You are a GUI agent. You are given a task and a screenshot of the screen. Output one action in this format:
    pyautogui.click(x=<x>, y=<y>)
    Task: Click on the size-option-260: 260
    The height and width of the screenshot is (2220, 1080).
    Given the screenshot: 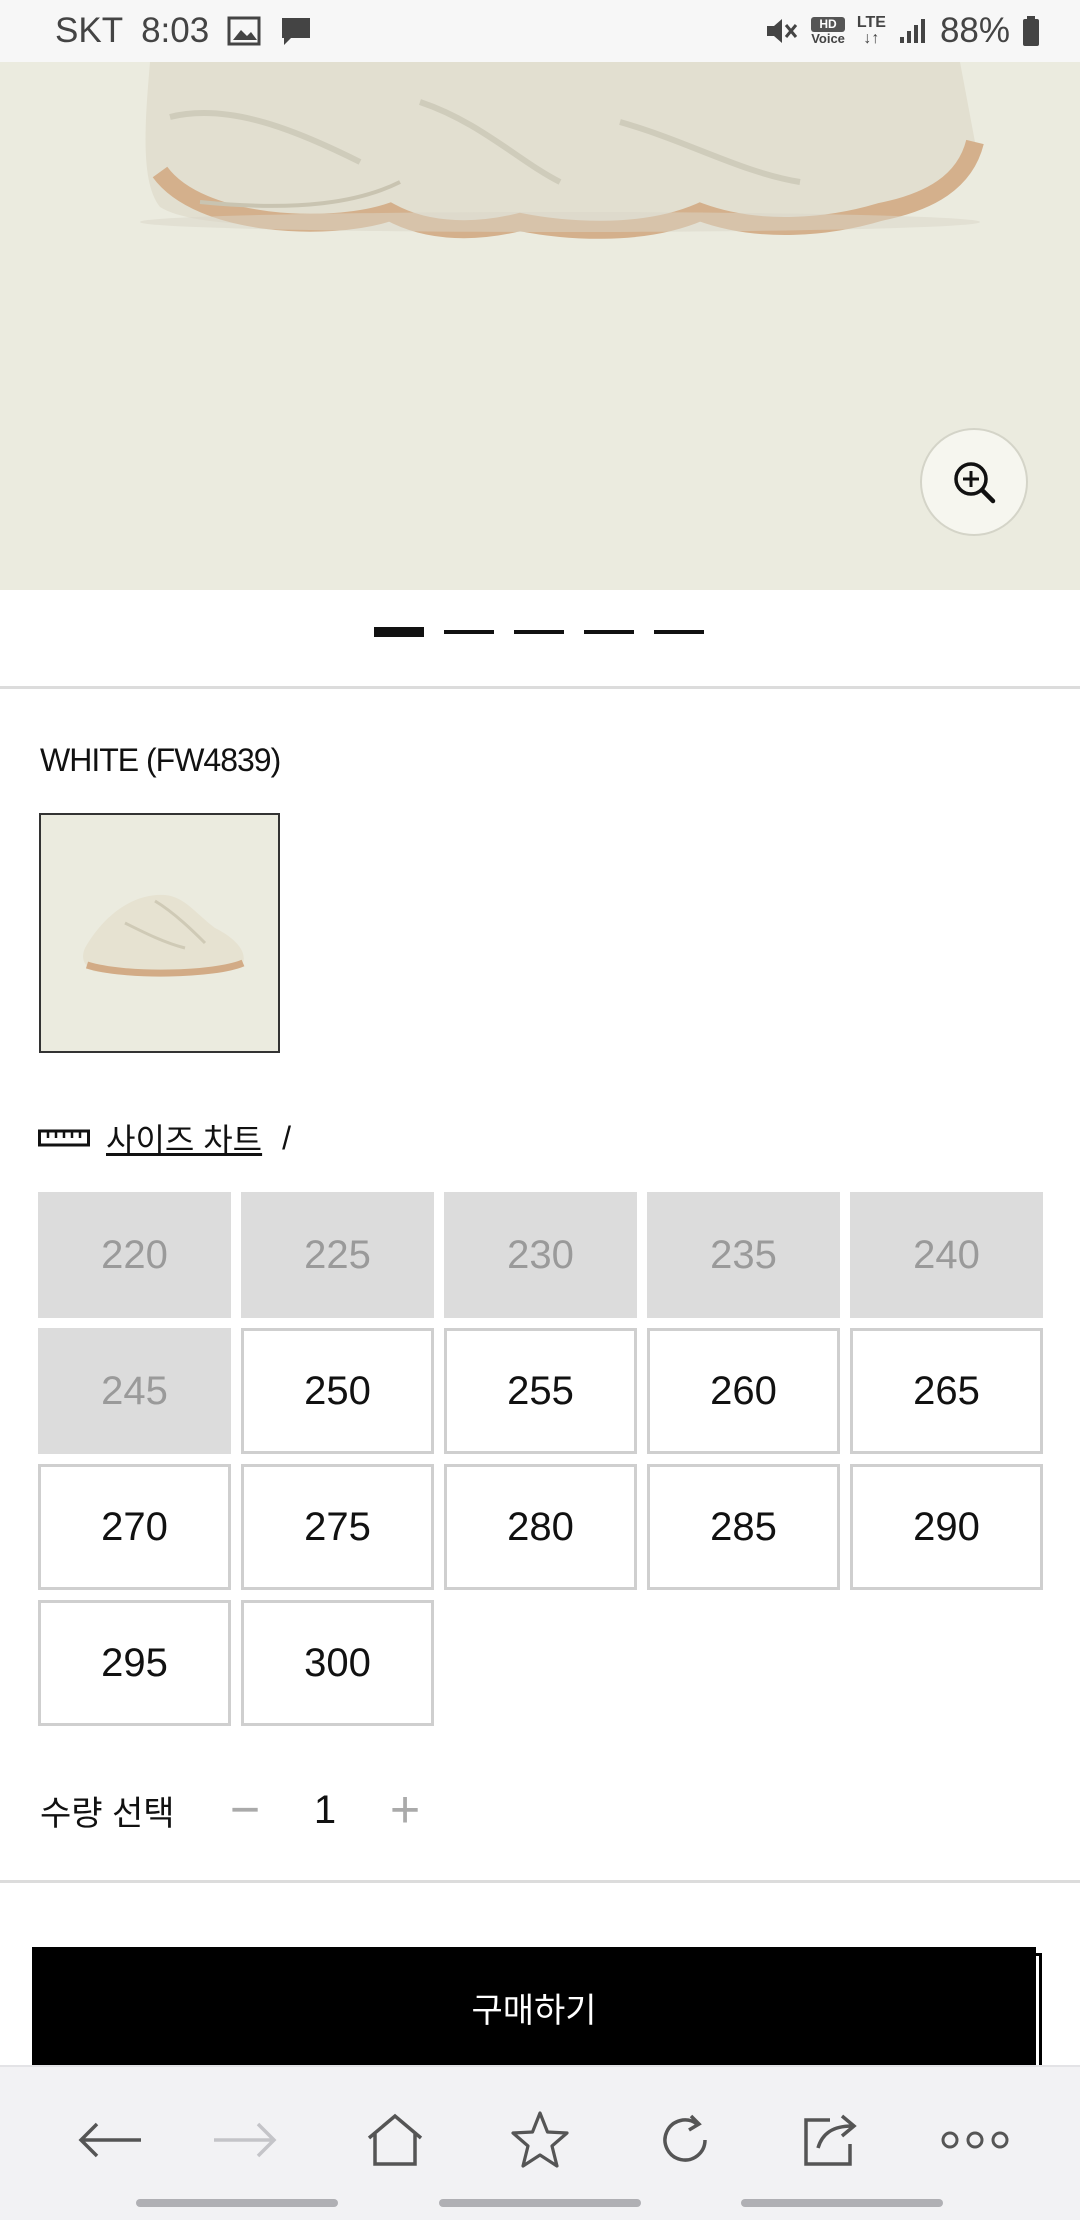 What is the action you would take?
    pyautogui.click(x=743, y=1391)
    